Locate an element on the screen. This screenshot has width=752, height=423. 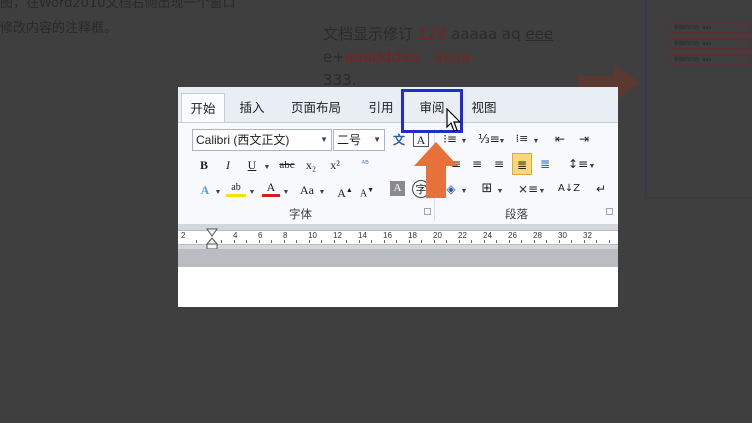
clear-formatting-icon: ᴬᴮ is located at coordinates (365, 163).